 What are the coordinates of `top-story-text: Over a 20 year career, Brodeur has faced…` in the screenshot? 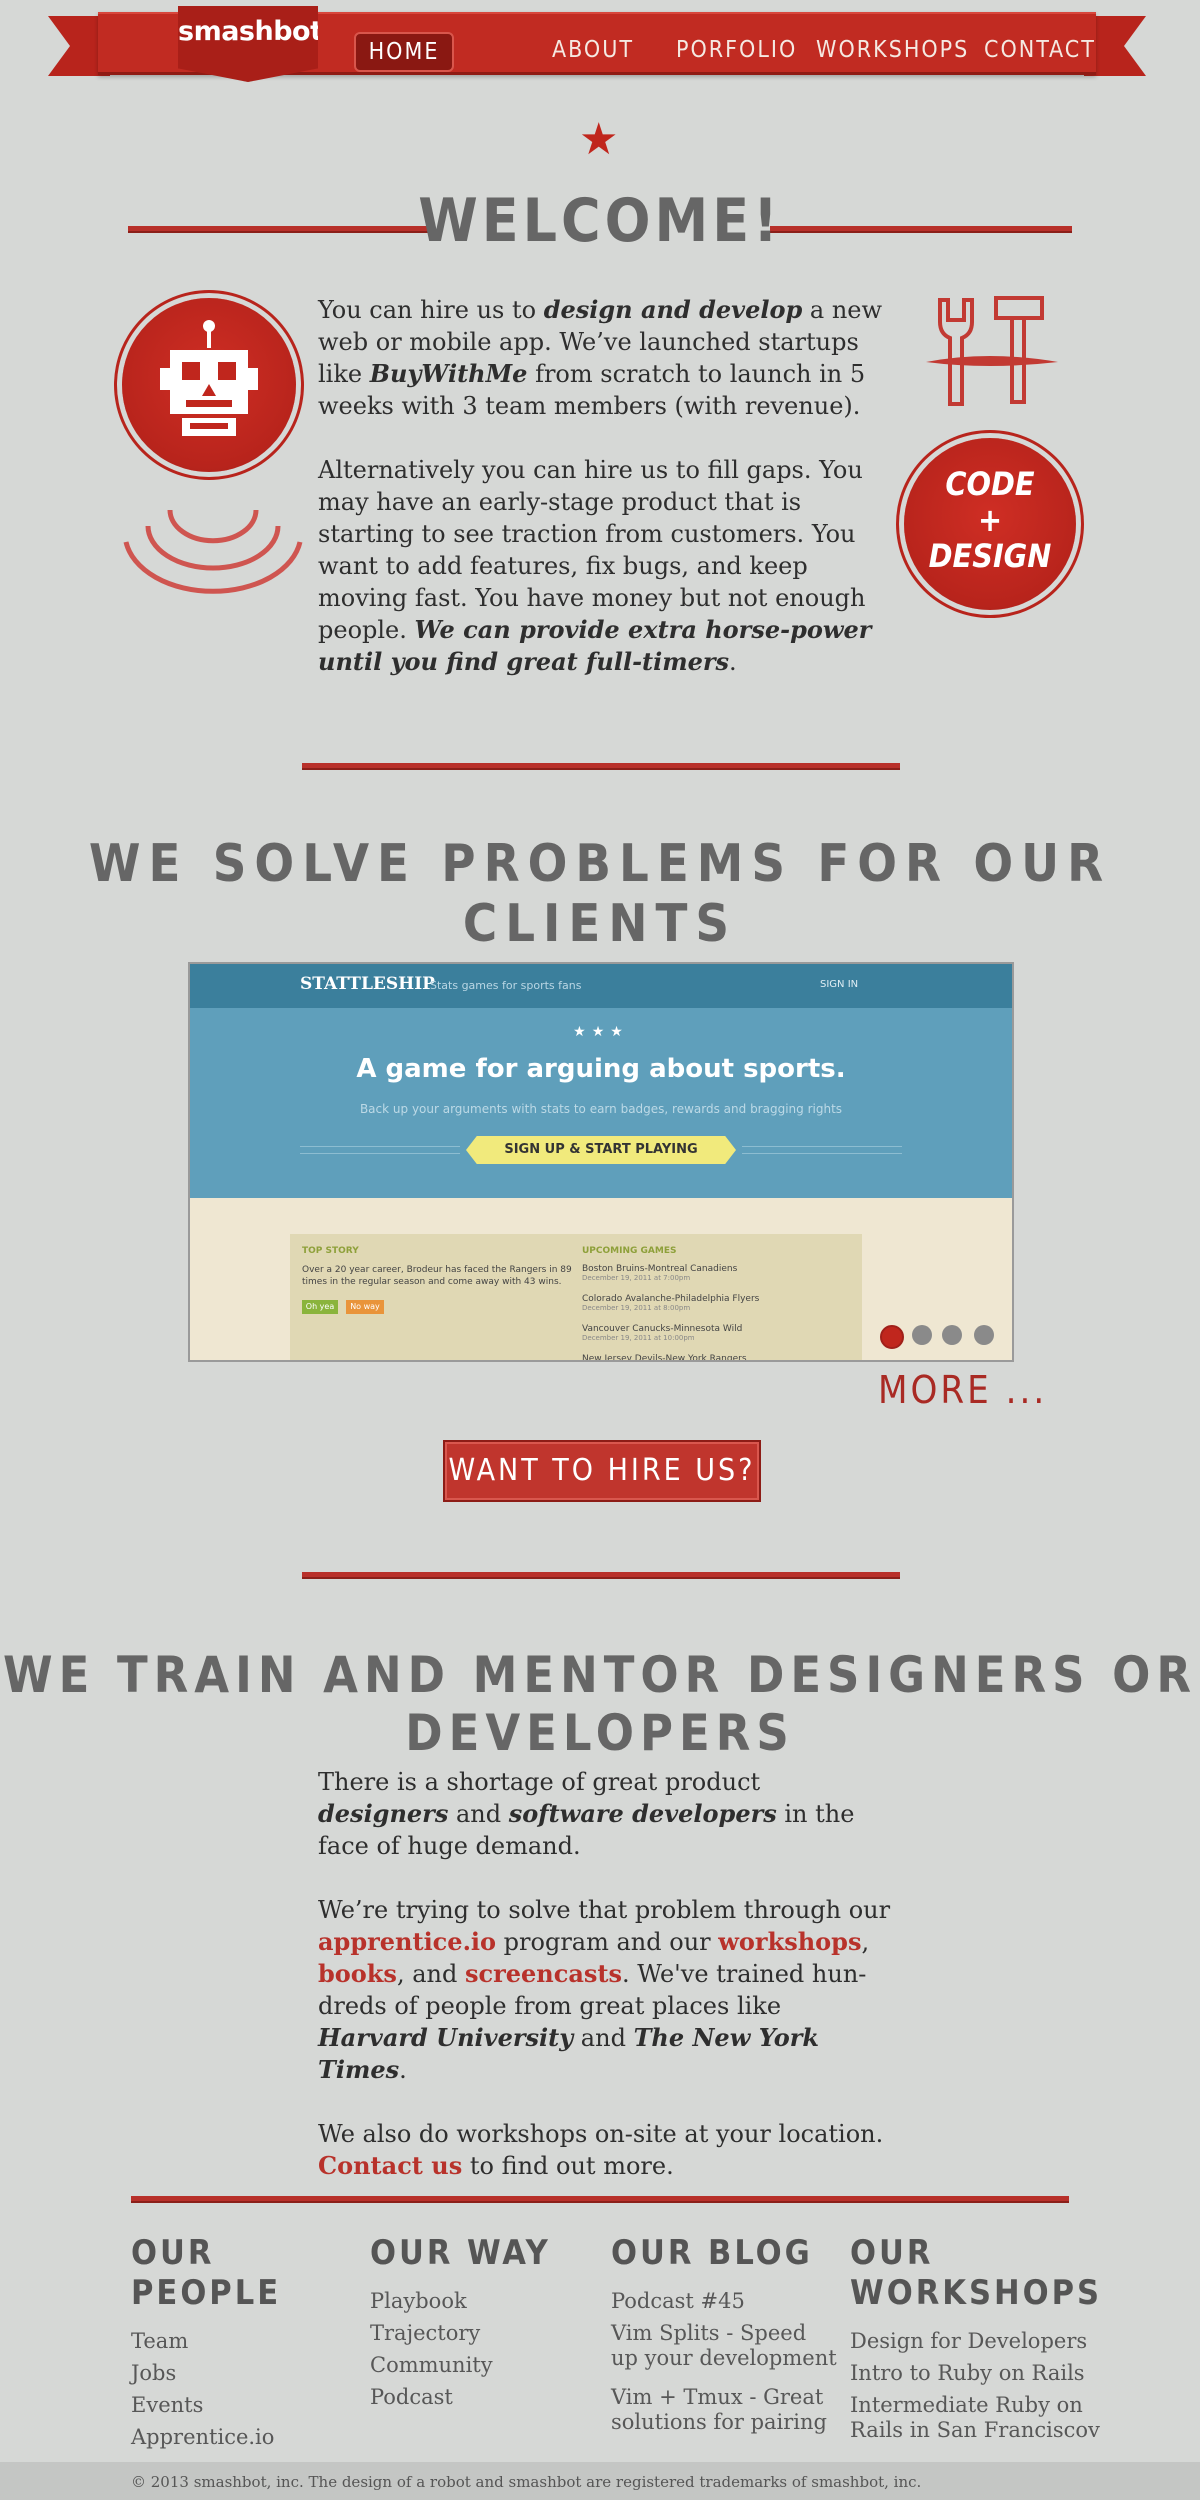 It's located at (437, 1276).